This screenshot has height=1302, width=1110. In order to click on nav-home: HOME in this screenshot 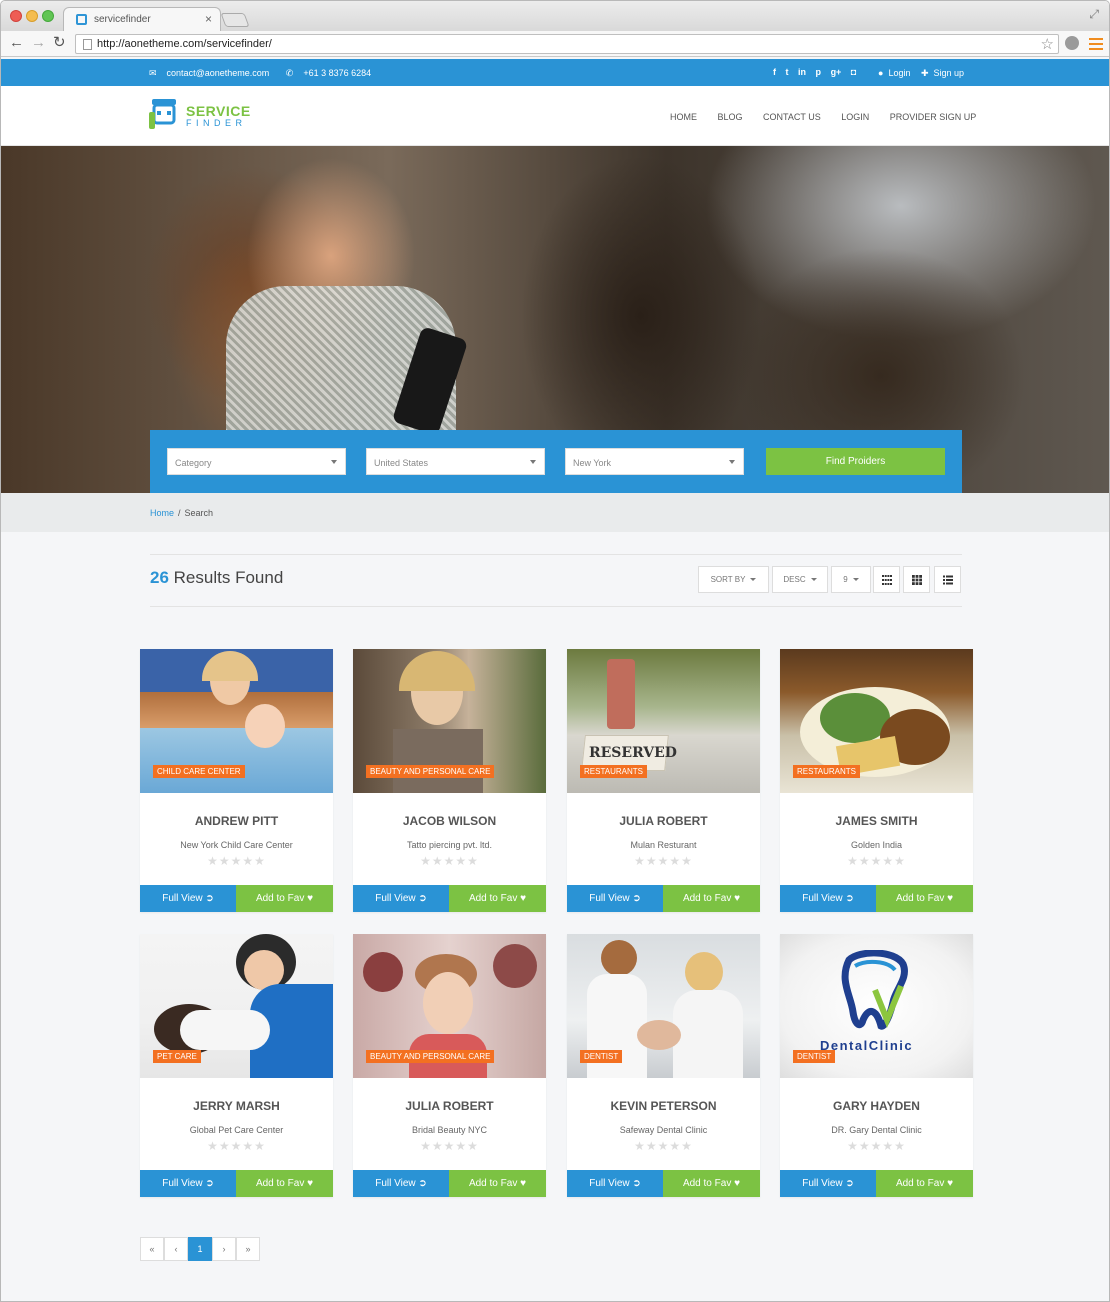, I will do `click(683, 117)`.